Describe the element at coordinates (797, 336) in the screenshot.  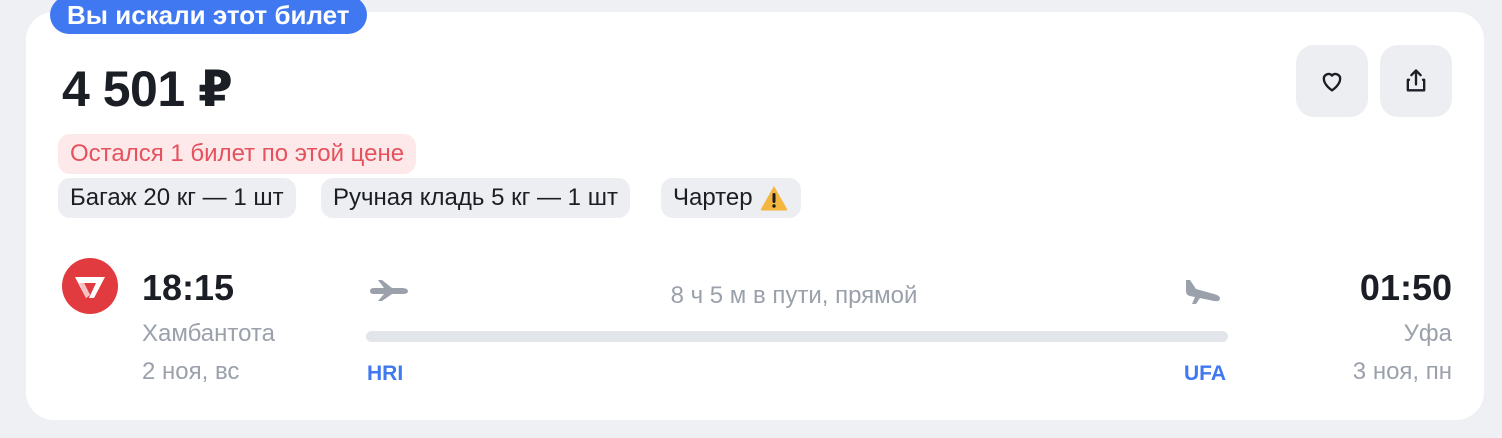
I see `route-progress-line` at that location.